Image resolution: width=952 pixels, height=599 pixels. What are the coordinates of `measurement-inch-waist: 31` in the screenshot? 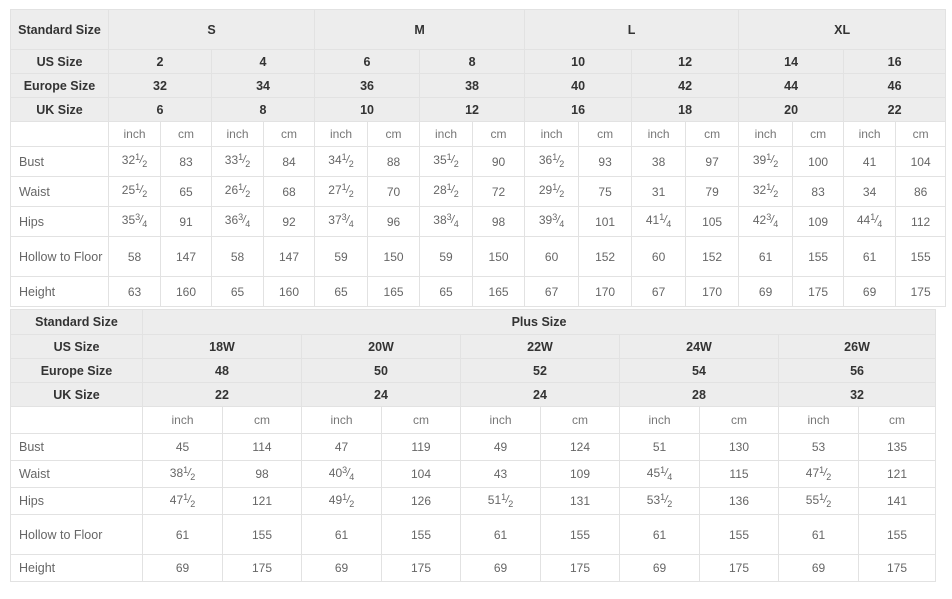 It's located at (659, 191).